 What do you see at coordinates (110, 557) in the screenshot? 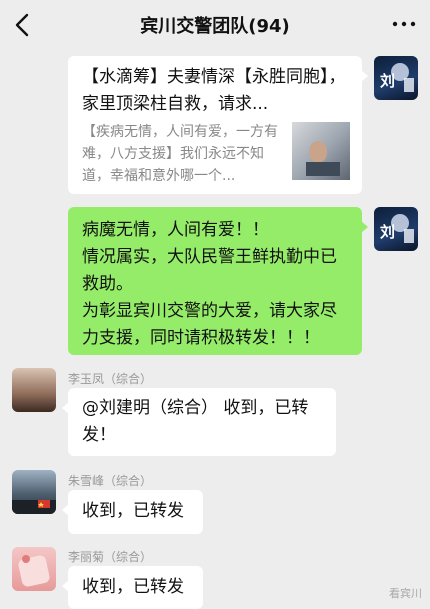
I see `sender-name: 李丽菊（综合）` at bounding box center [110, 557].